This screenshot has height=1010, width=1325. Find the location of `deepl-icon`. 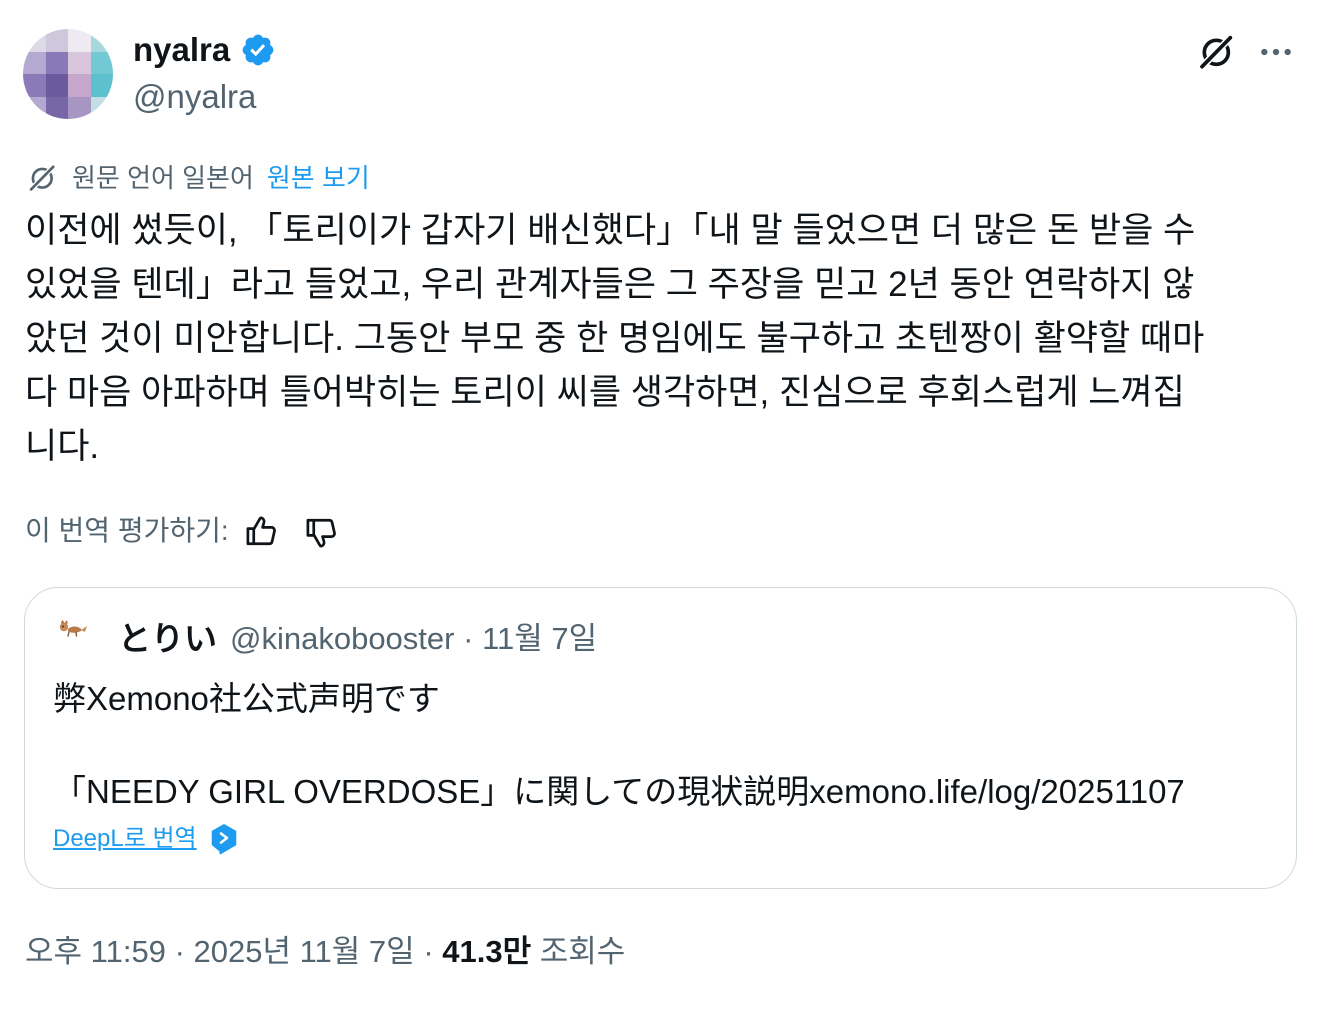

deepl-icon is located at coordinates (224, 839).